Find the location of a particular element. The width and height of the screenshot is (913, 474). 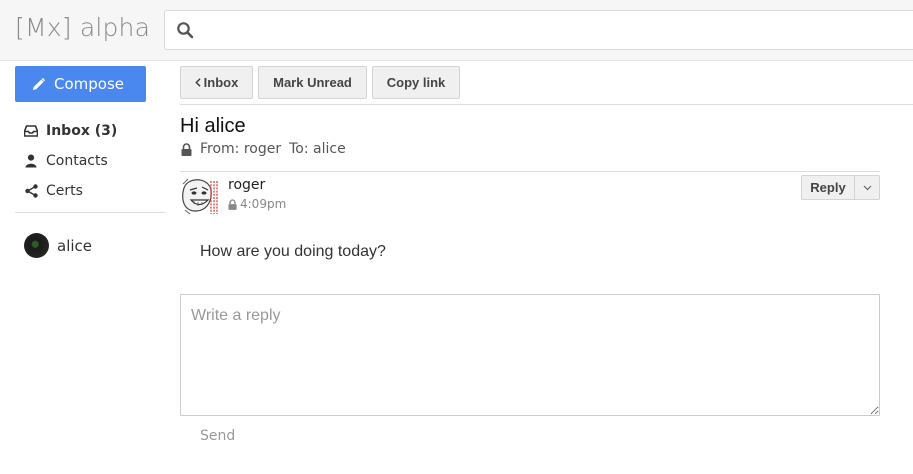

toolbar-divider is located at coordinates (546, 104).